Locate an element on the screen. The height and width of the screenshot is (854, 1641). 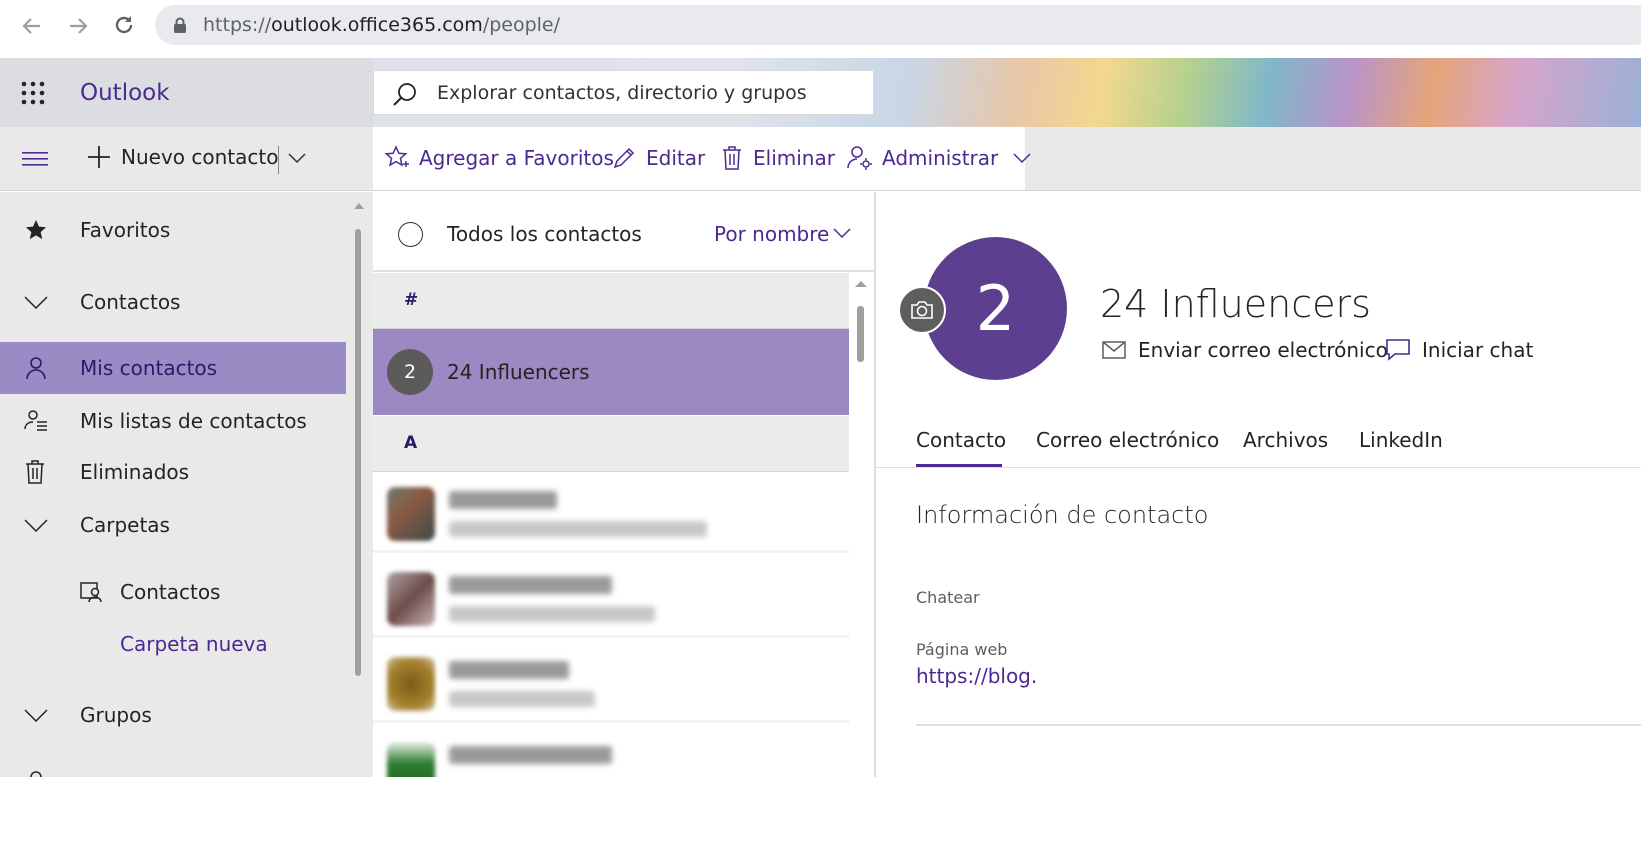
section-title: Información de contacto is located at coordinates (1062, 515).